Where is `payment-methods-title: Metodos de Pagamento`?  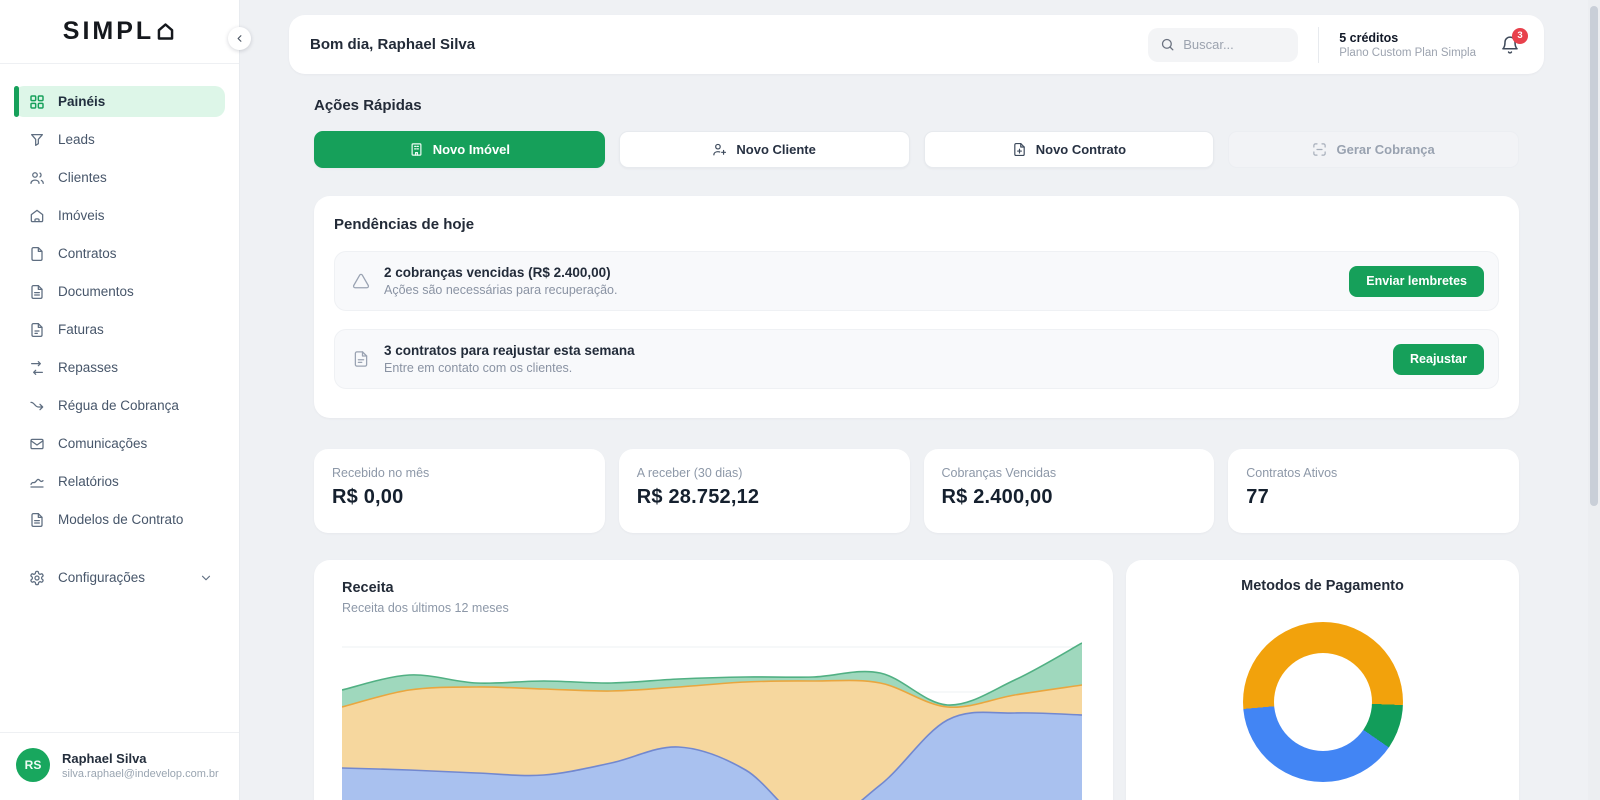 payment-methods-title: Metodos de Pagamento is located at coordinates (1322, 586).